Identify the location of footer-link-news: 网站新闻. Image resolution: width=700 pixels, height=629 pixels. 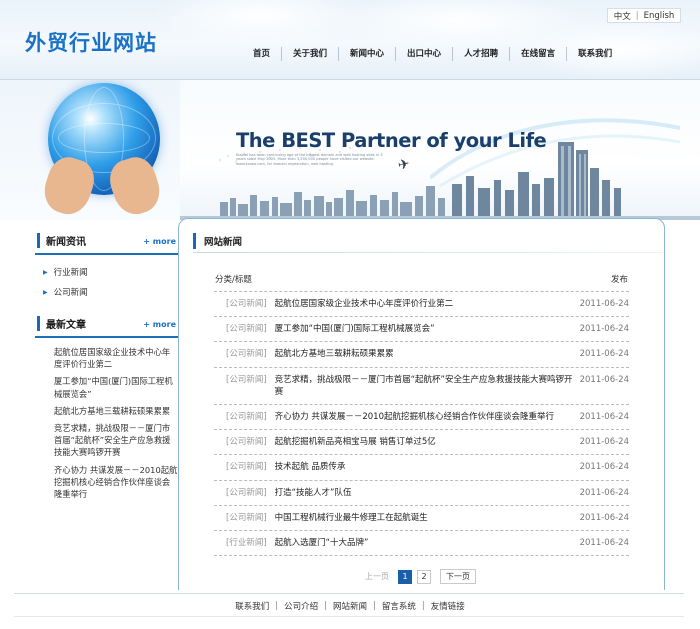
(350, 606).